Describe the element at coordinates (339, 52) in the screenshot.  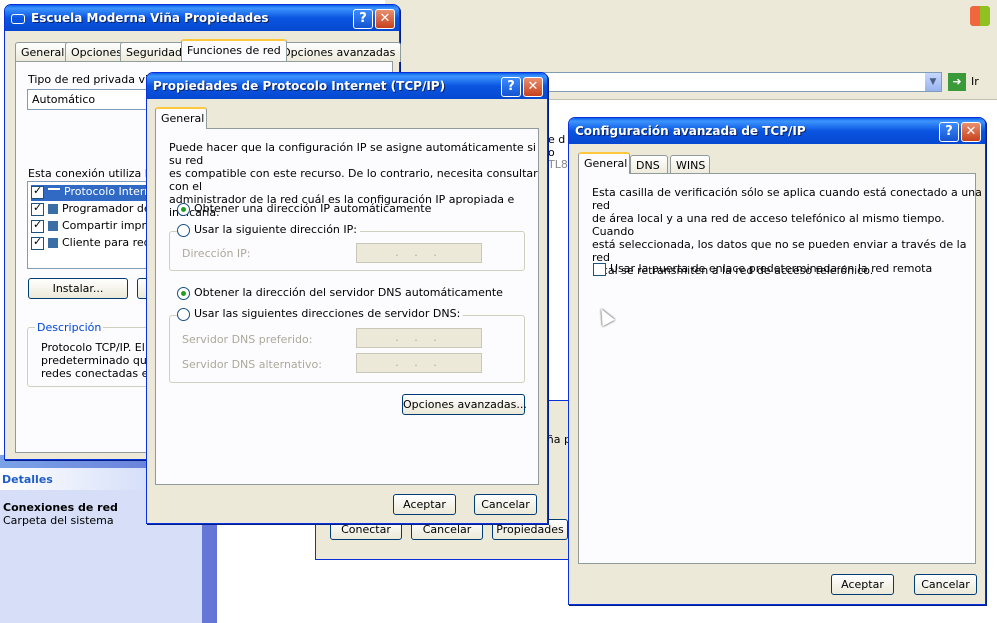
I see `tab-advanced: Opciones avanzadas` at that location.